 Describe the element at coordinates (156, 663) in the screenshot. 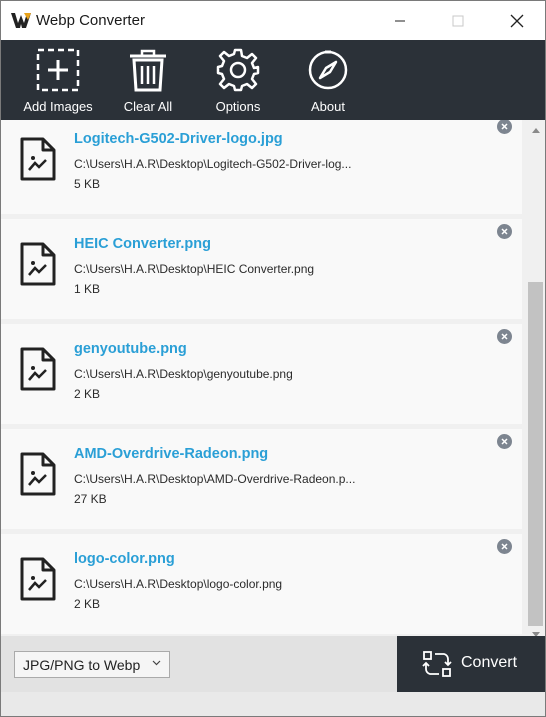

I see `chevron-down-icon` at that location.